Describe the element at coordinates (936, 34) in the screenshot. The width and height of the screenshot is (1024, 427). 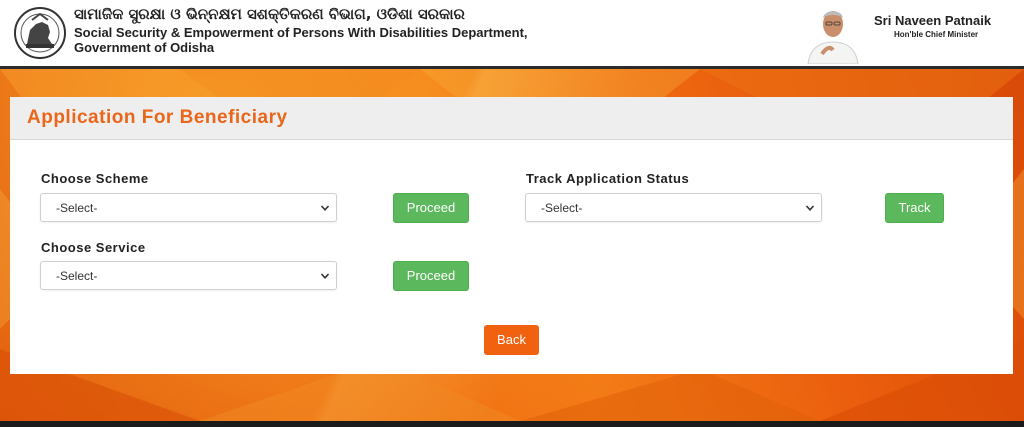
I see `chief-minister-title: Hon'ble Chief Minister` at that location.